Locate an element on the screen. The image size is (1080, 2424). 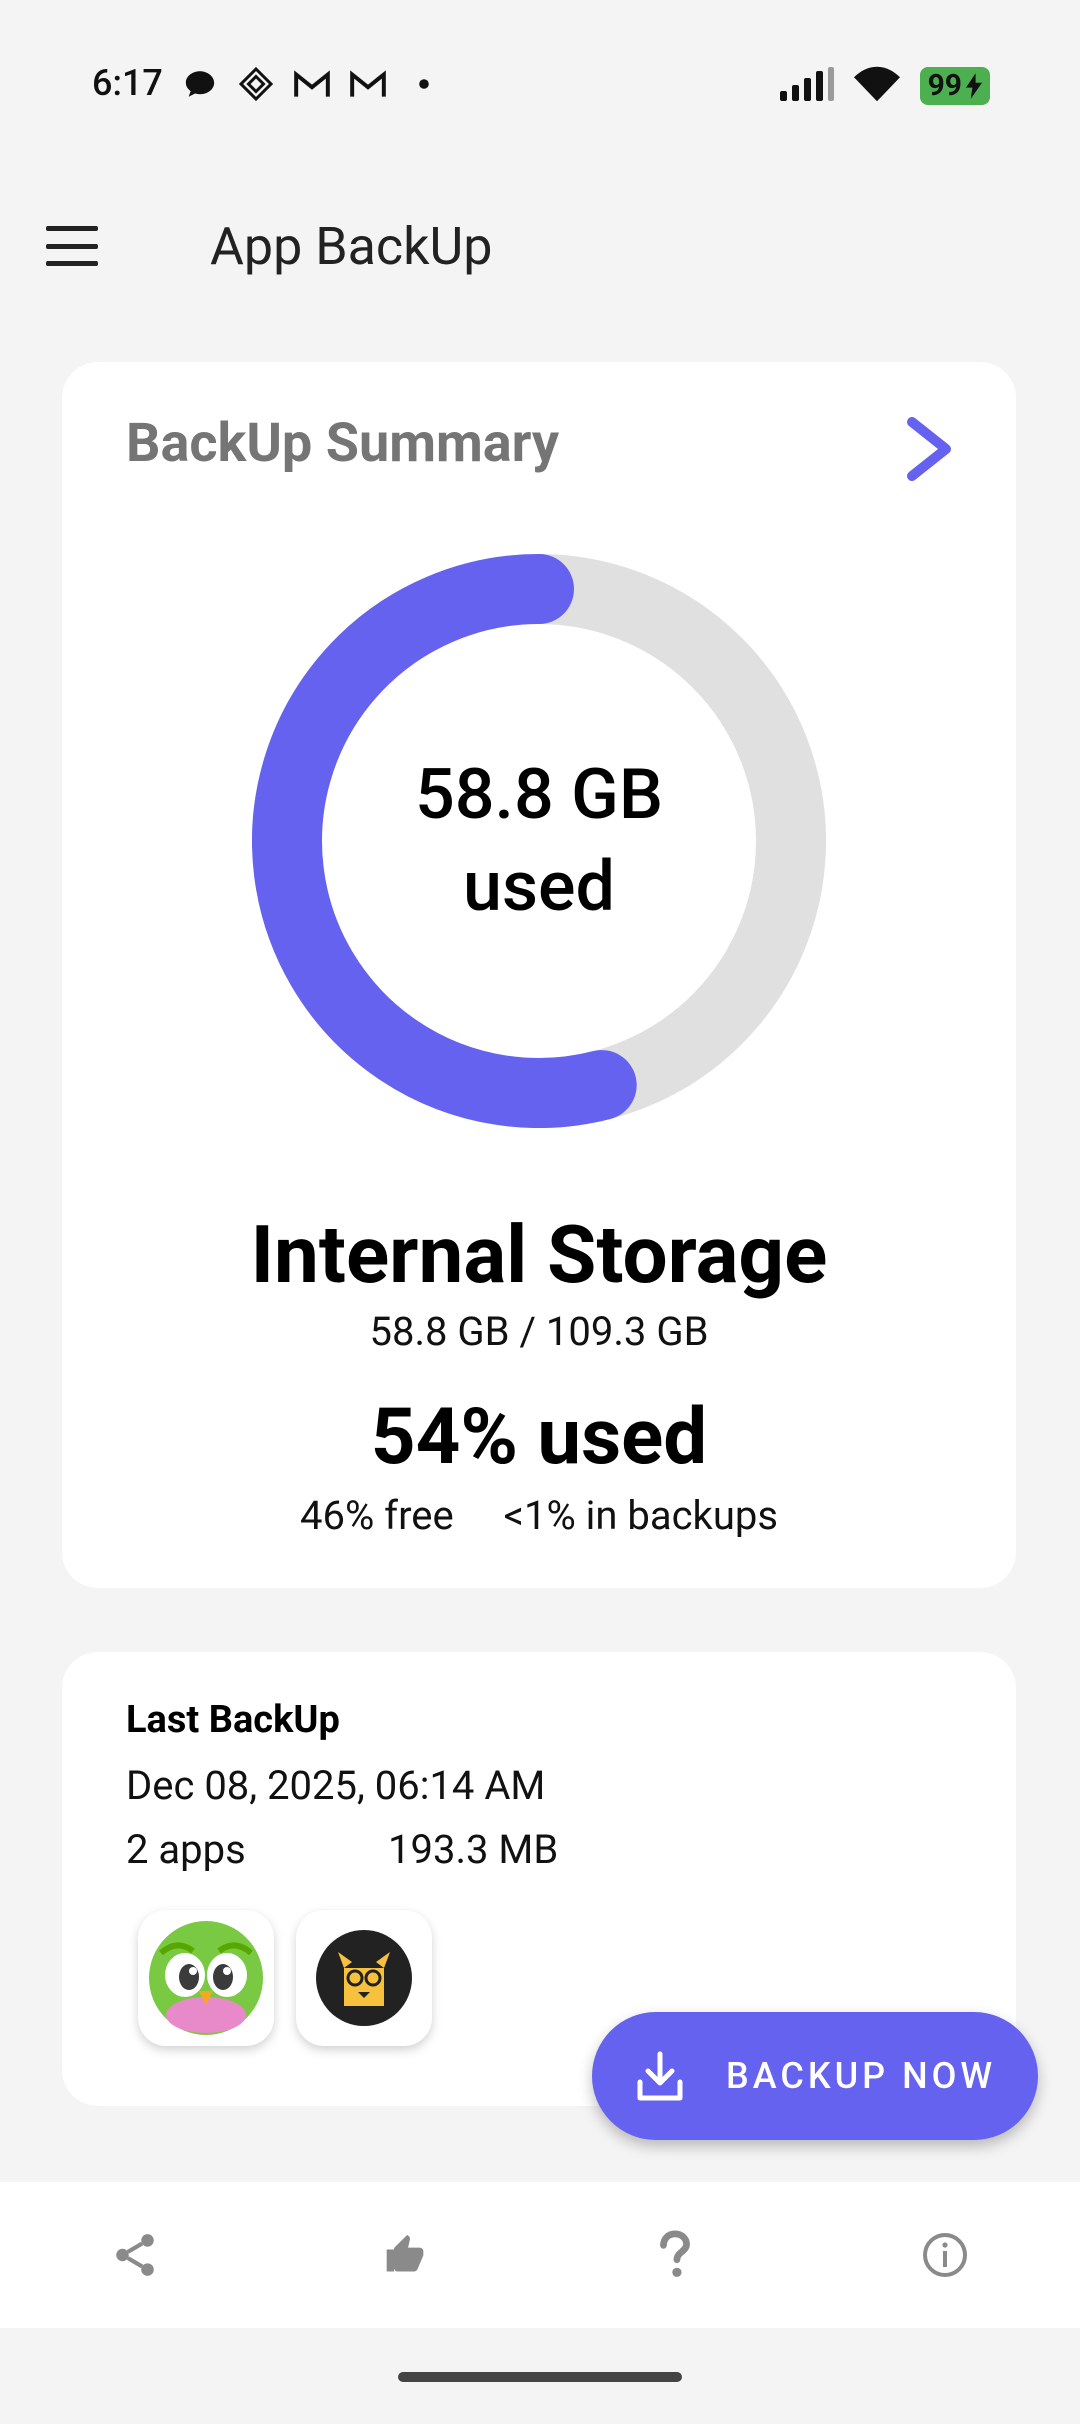
app-bar: App BackUp is located at coordinates (540, 248).